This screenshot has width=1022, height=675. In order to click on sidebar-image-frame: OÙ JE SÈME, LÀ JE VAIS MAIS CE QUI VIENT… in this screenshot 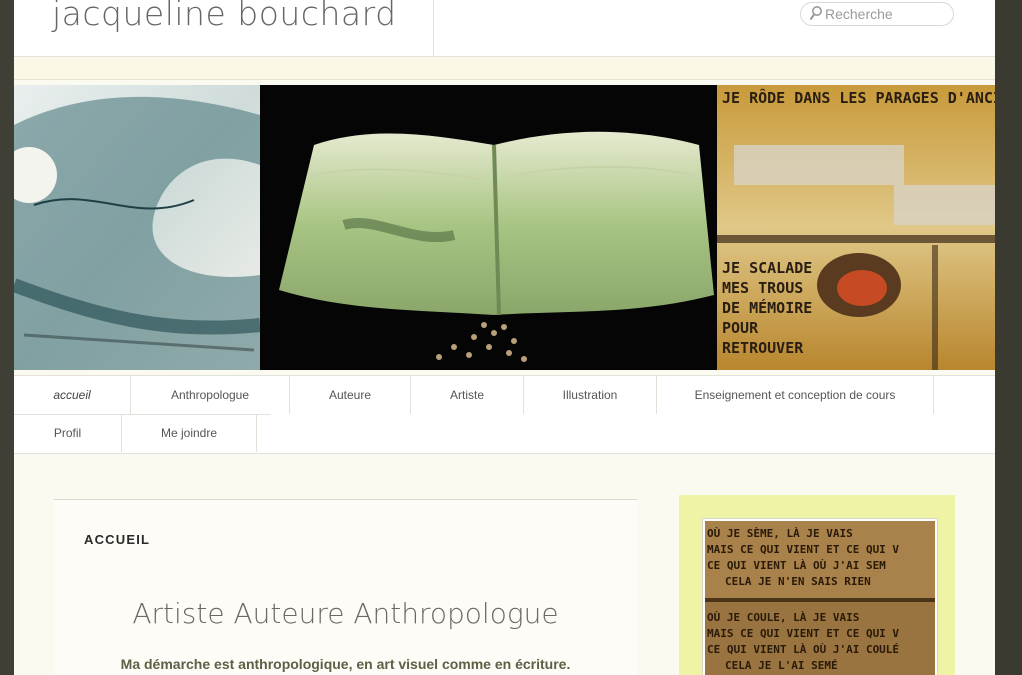, I will do `click(820, 596)`.